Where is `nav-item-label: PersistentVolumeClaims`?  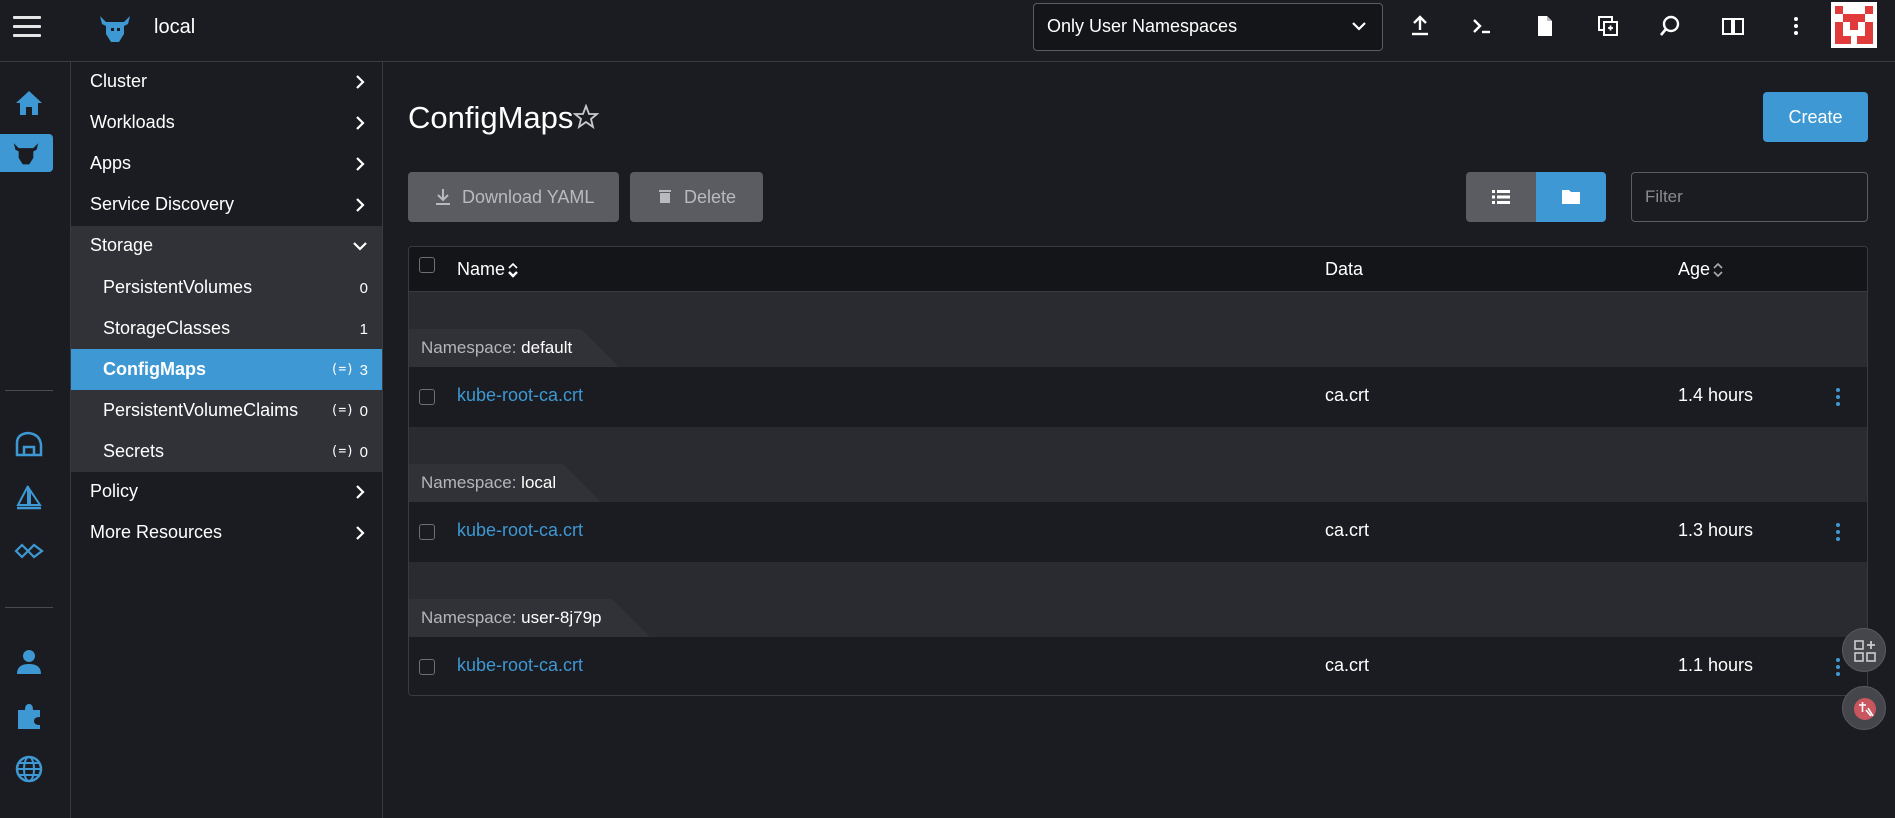
nav-item-label: PersistentVolumeClaims is located at coordinates (201, 410).